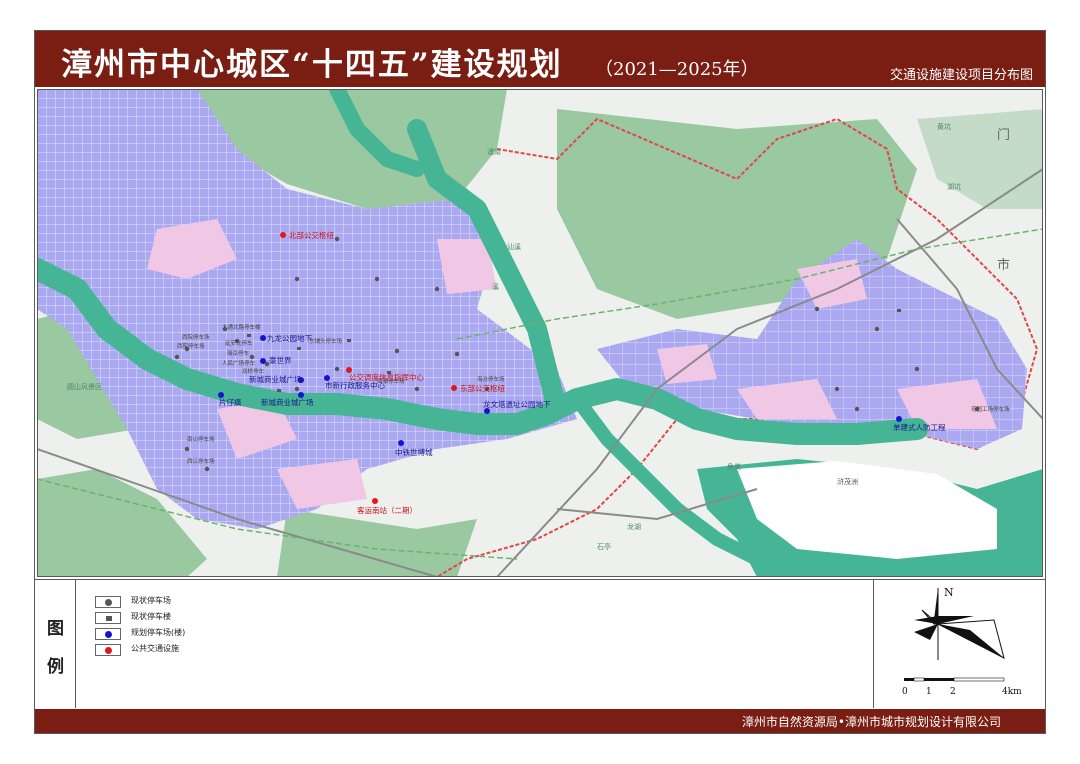 The width and height of the screenshot is (1080, 764). I want to click on legend-title: 图 例, so click(55, 644).